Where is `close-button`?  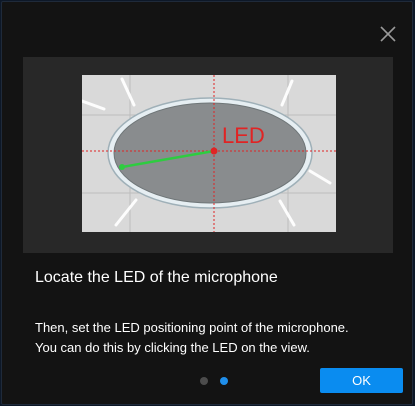 close-button is located at coordinates (388, 34).